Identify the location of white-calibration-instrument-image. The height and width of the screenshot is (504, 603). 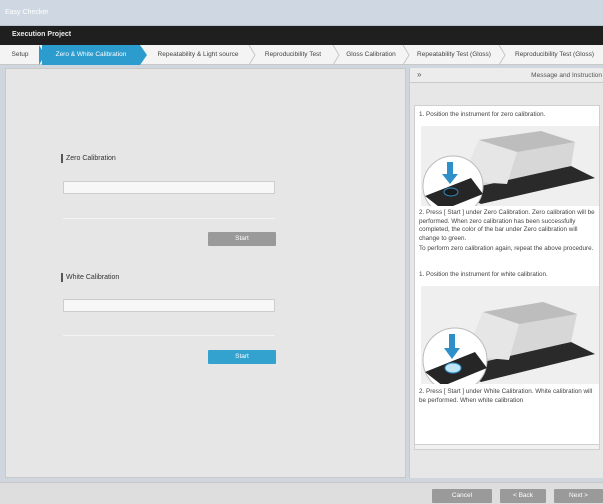
(510, 335).